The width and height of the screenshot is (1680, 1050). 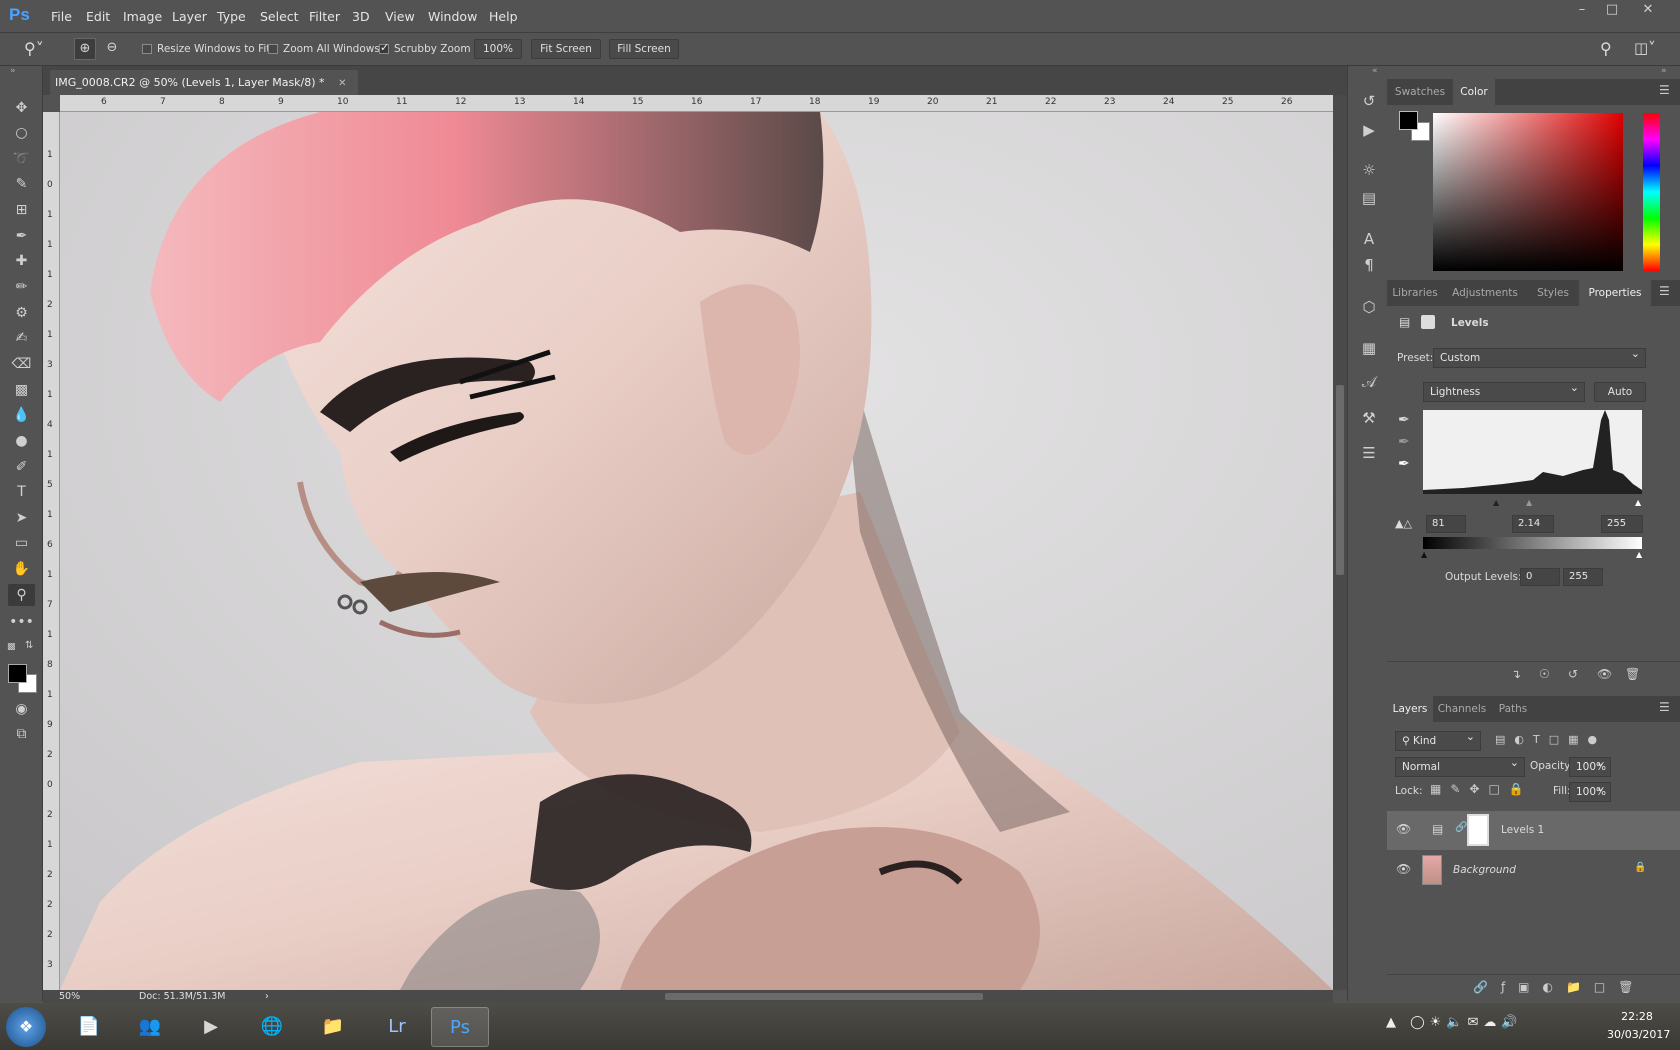 What do you see at coordinates (1438, 739) in the screenshot?
I see `filter-kind-dropdown: ⚲ Kind` at bounding box center [1438, 739].